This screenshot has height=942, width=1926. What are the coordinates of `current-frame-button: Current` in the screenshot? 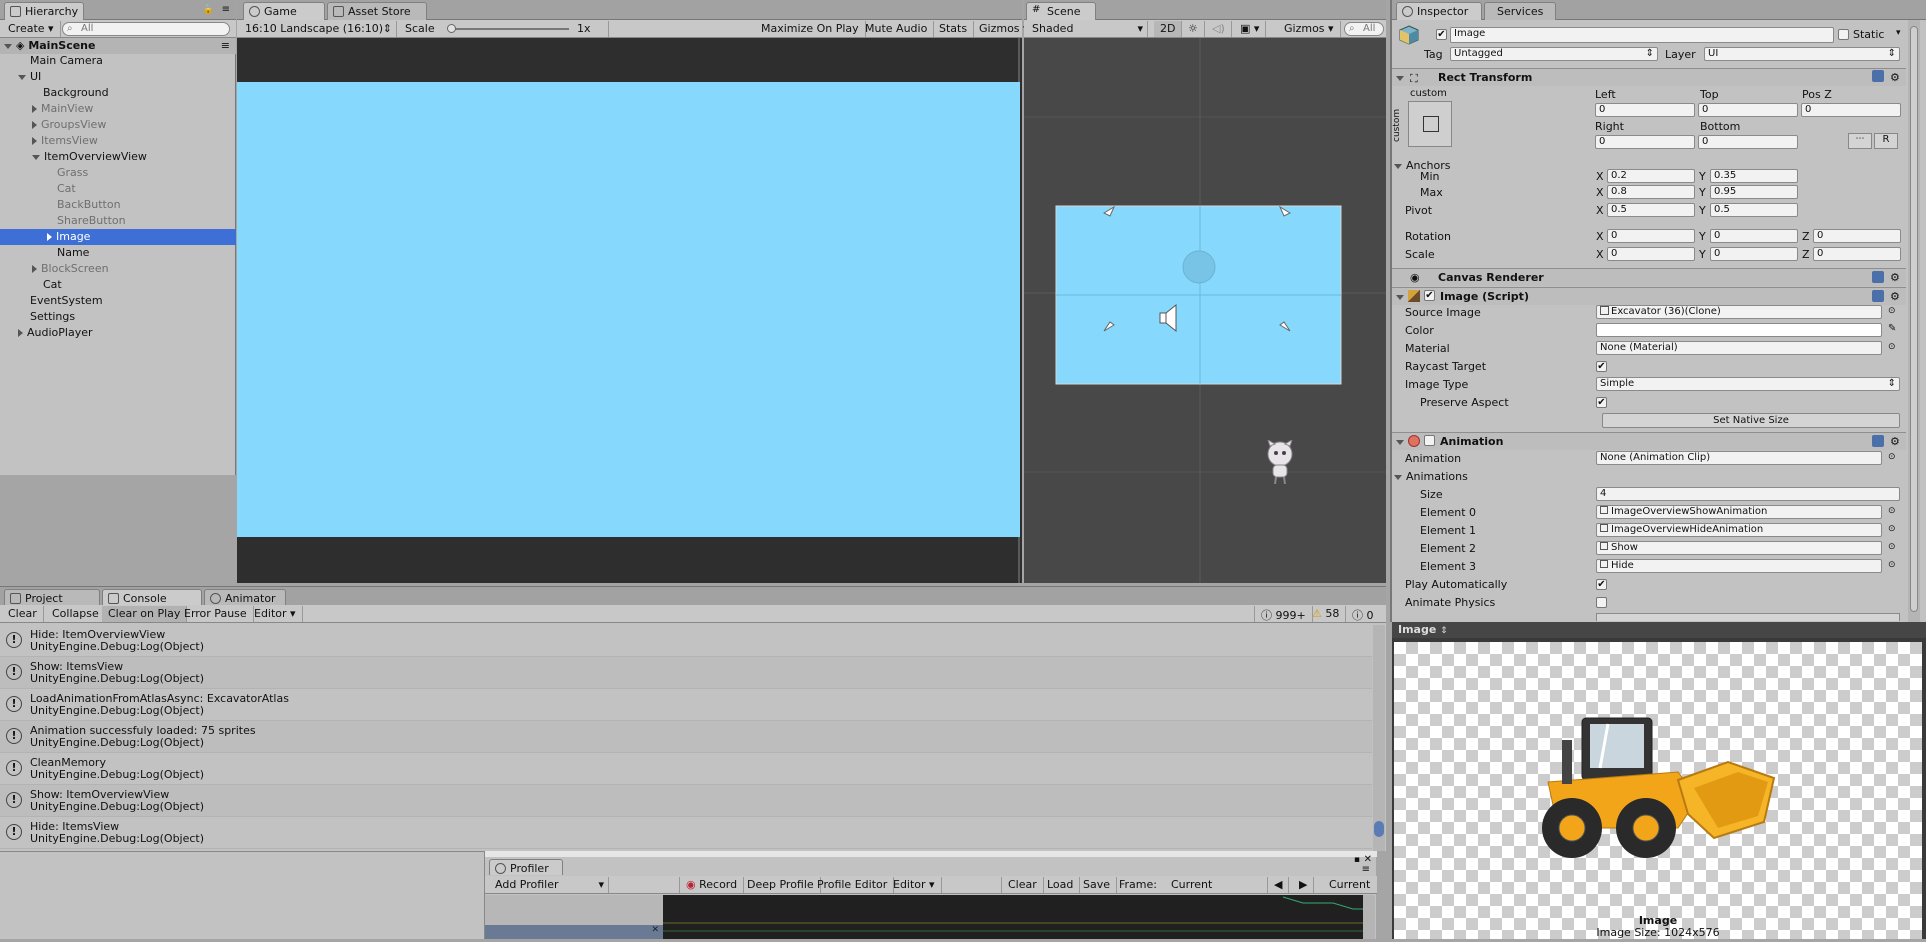 It's located at (1349, 885).